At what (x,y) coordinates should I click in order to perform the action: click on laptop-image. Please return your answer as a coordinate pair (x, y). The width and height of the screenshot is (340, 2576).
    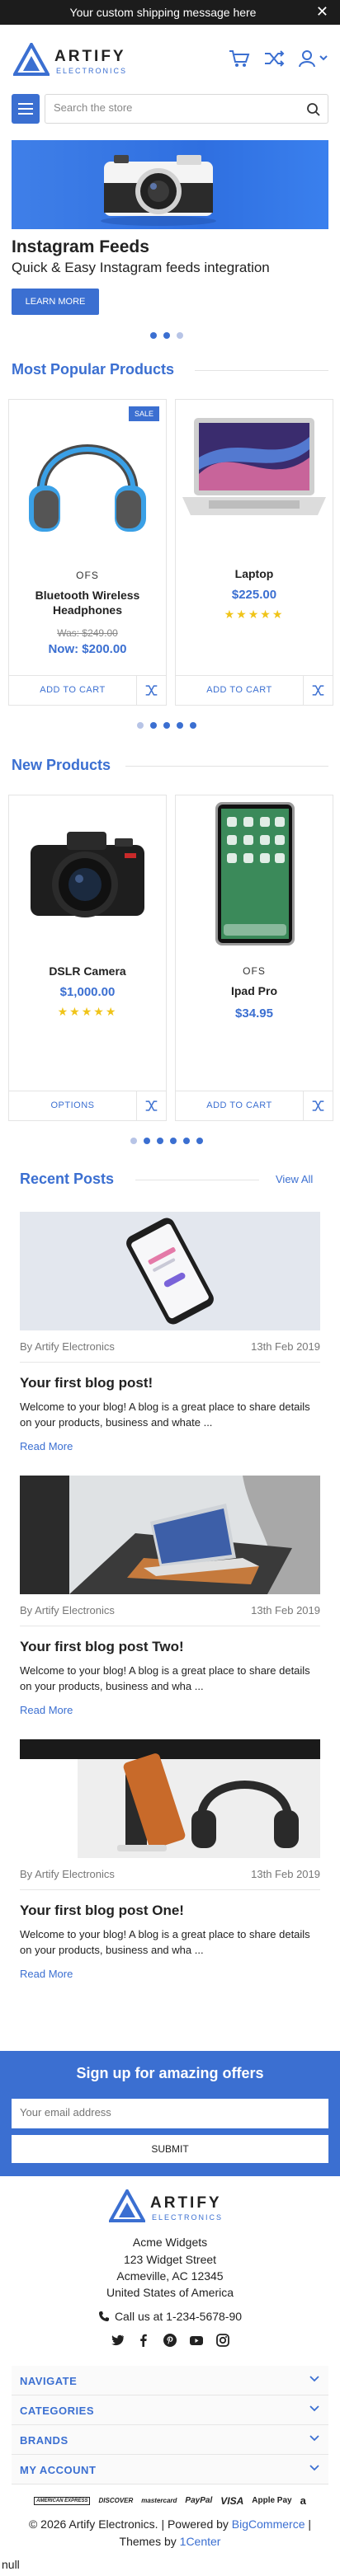
    Looking at the image, I should click on (254, 466).